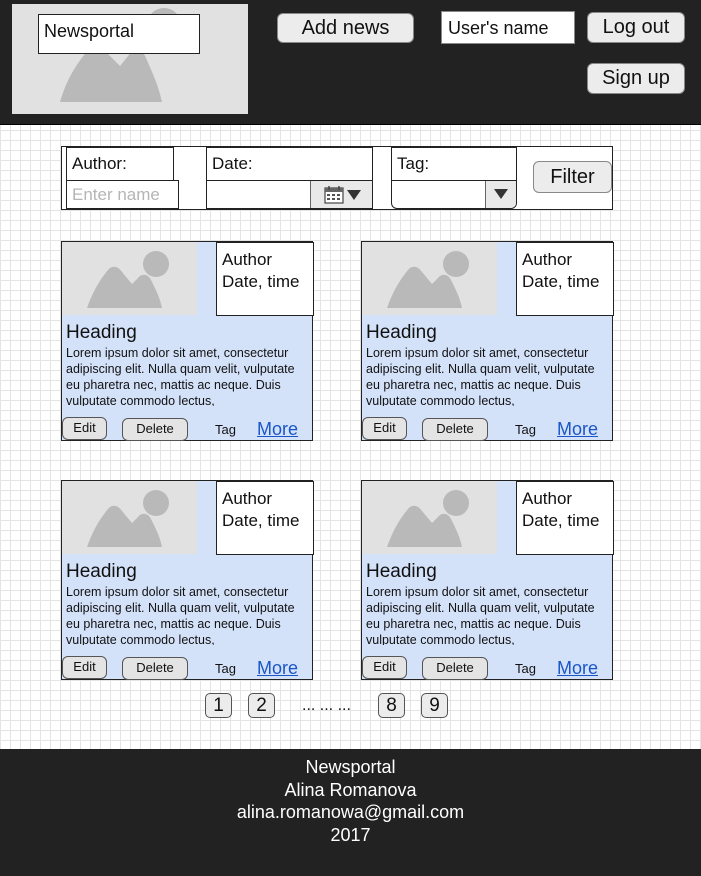  I want to click on user-name-field: User's name, so click(508, 27).